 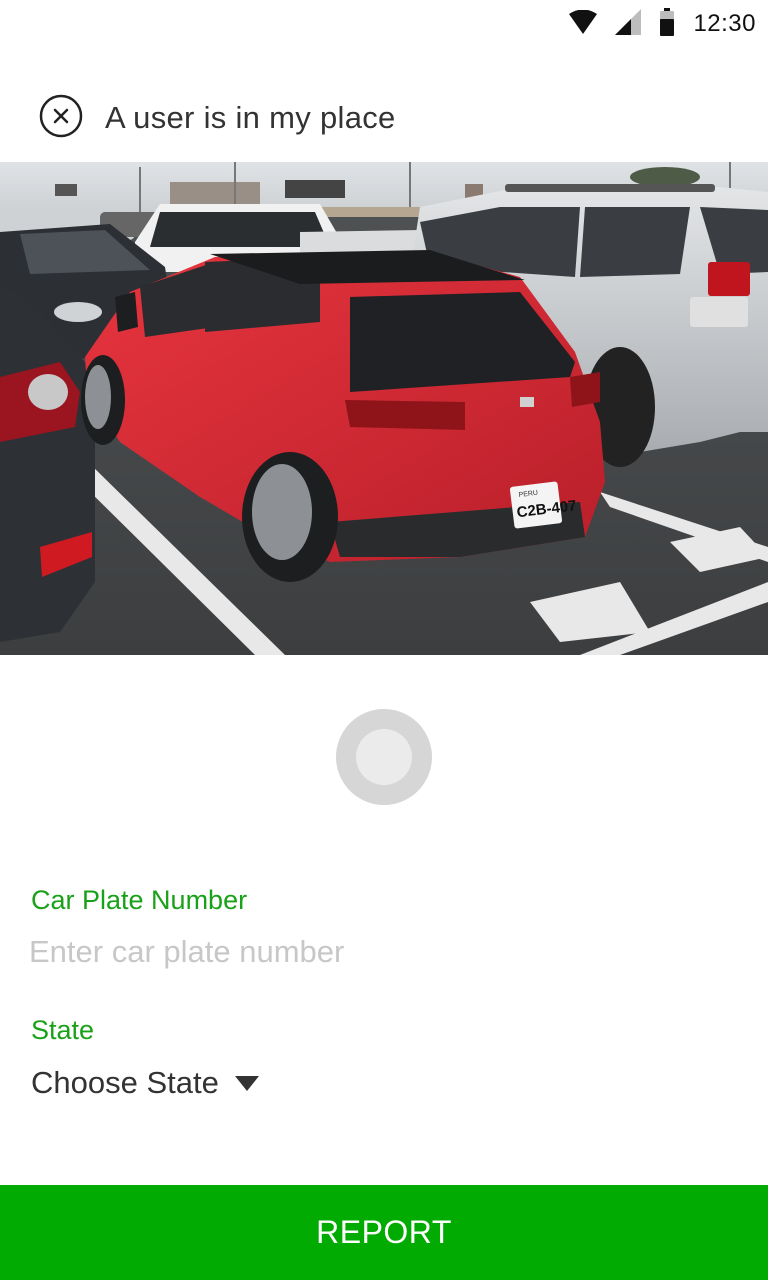 I want to click on page-title: A user is in my place, so click(x=250, y=117).